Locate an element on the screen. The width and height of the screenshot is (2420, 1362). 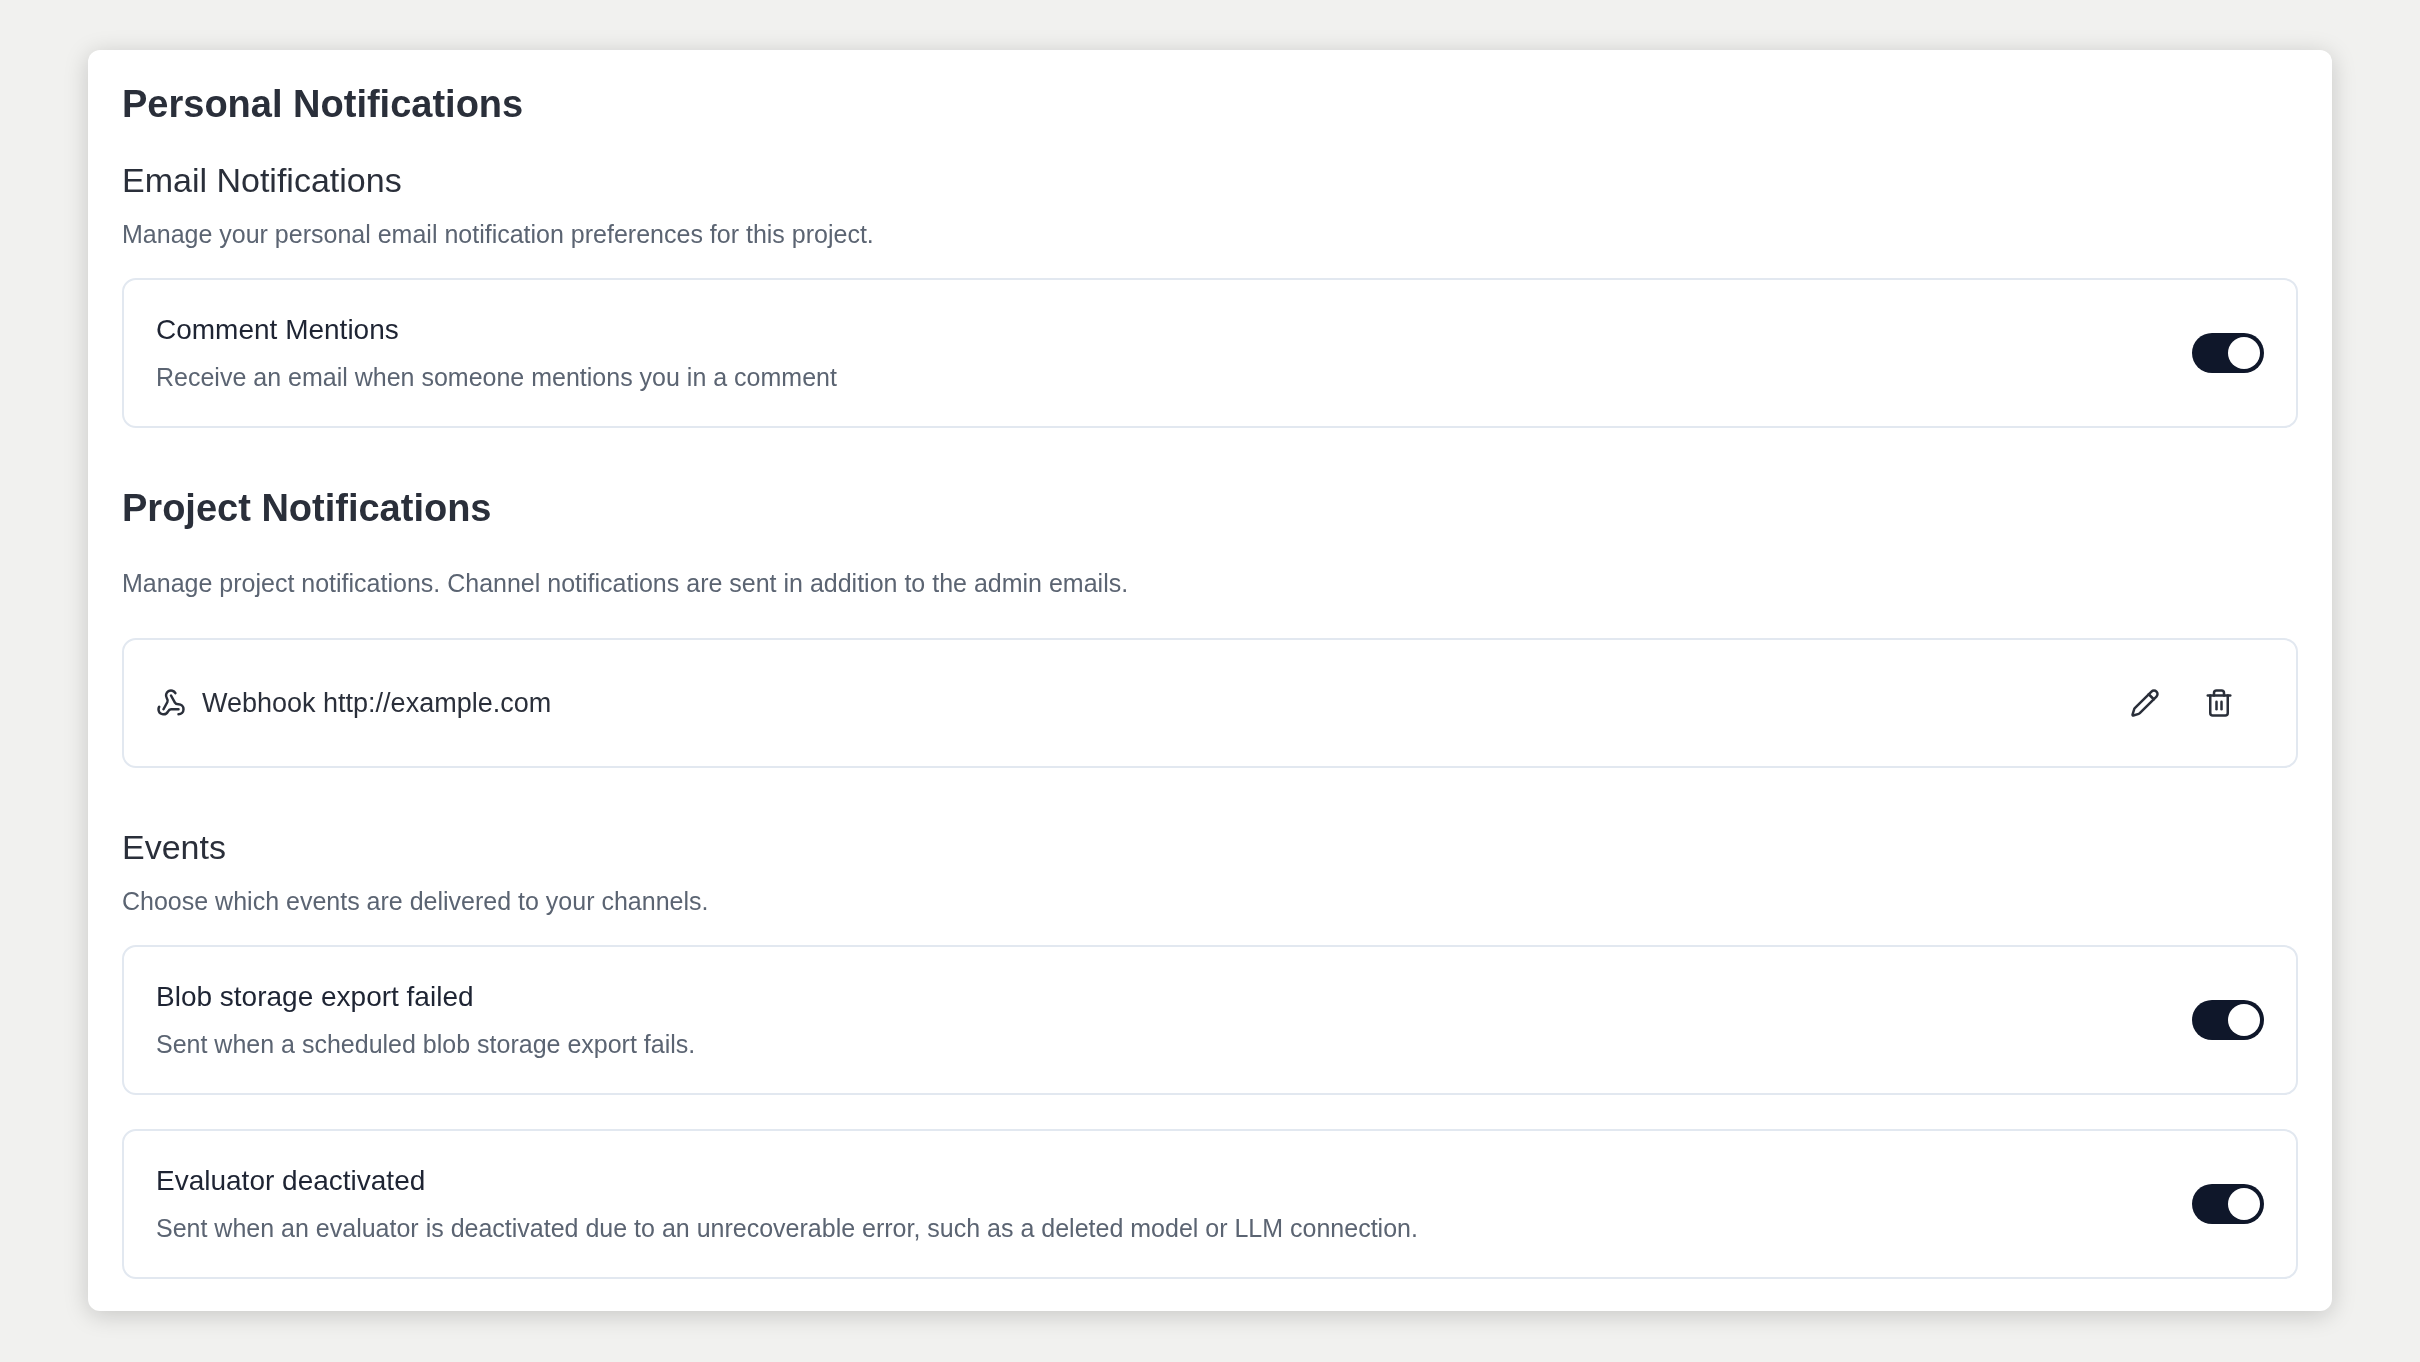
section-heading: Email Notifications is located at coordinates (262, 180).